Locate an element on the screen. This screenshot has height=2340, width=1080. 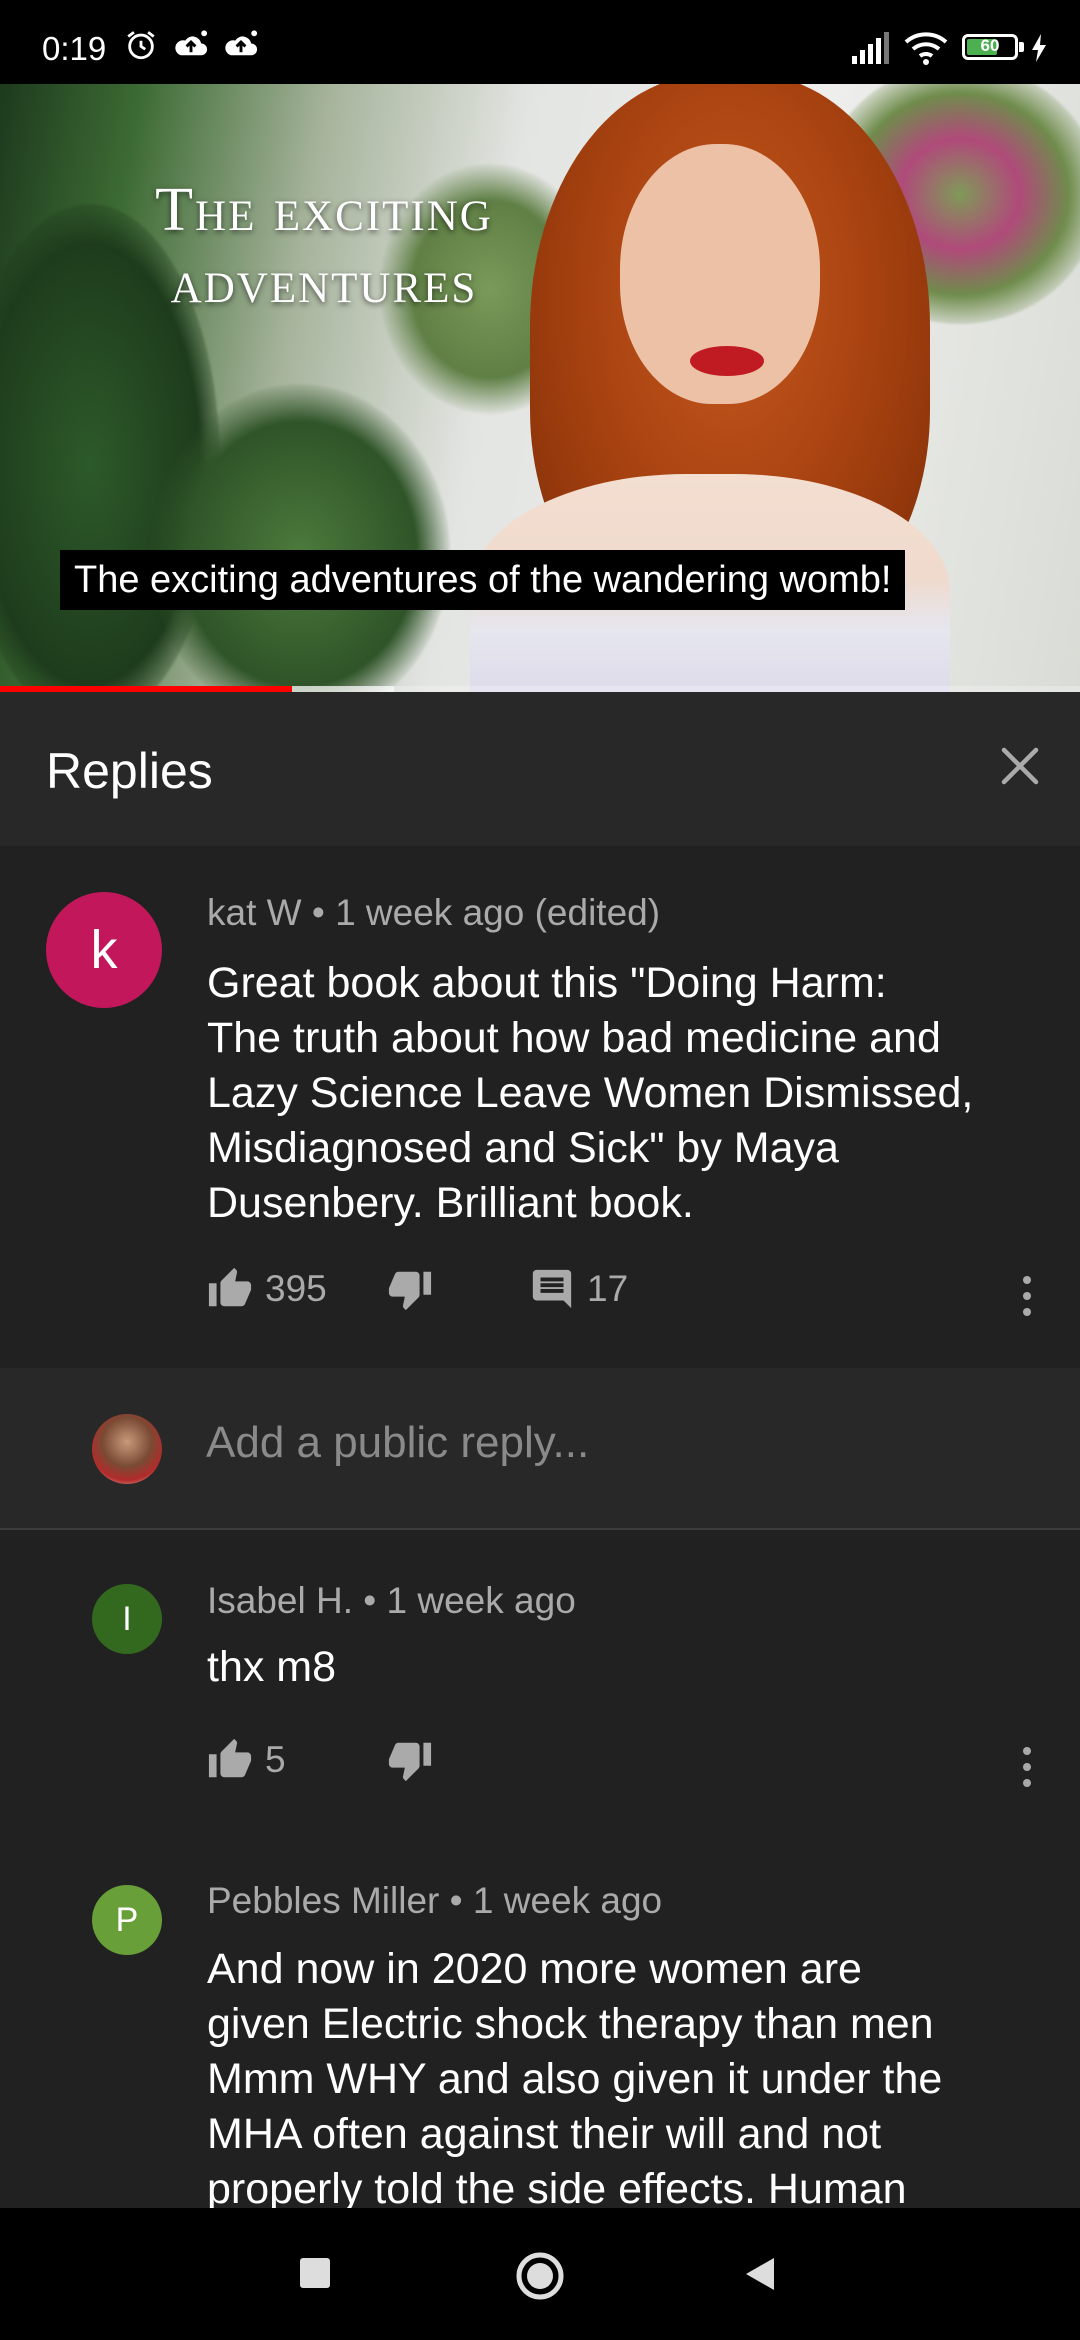
comment-text-line: Misdiagnosed and Sick" by Maya is located at coordinates (523, 1148).